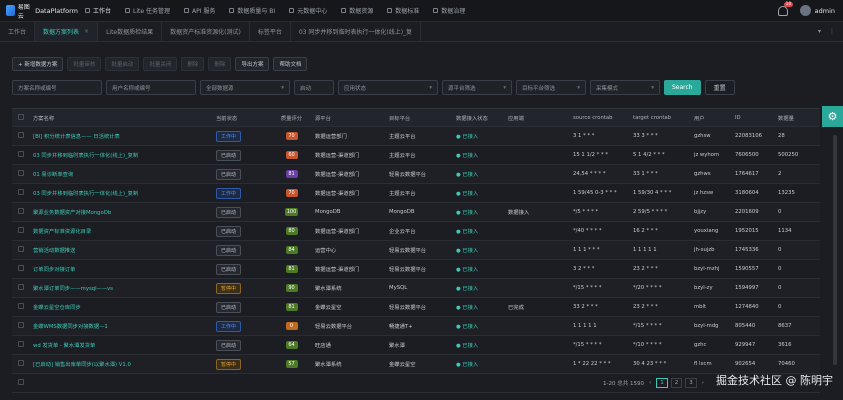 This screenshot has height=400, width=843. Describe the element at coordinates (449, 11) in the screenshot. I see `nav-item: 数据治理` at that location.